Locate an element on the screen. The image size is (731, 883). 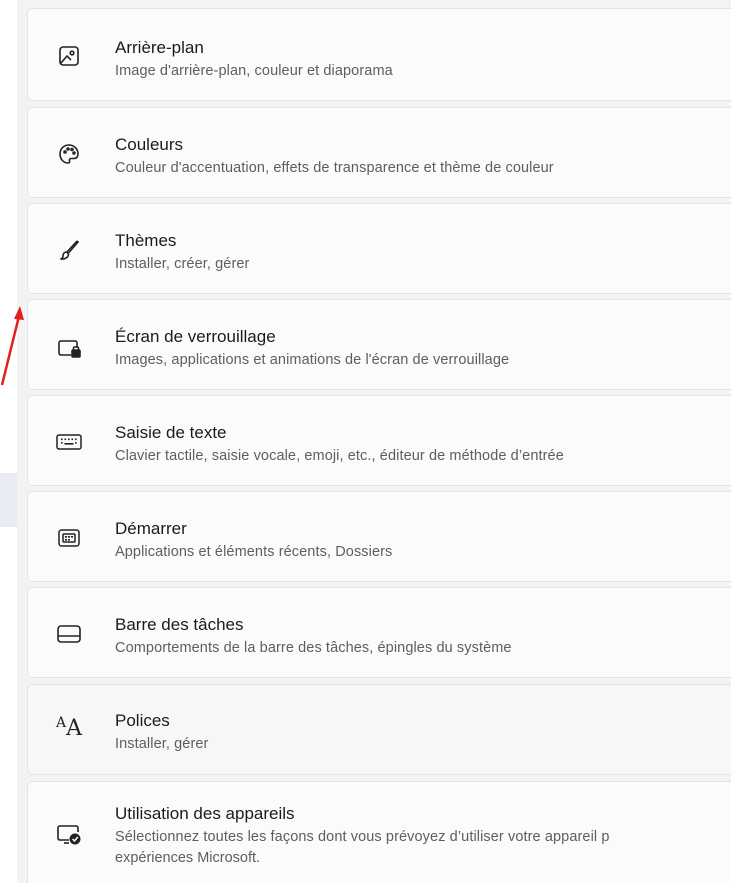
item-title: Barre des tâches is located at coordinates (179, 624).